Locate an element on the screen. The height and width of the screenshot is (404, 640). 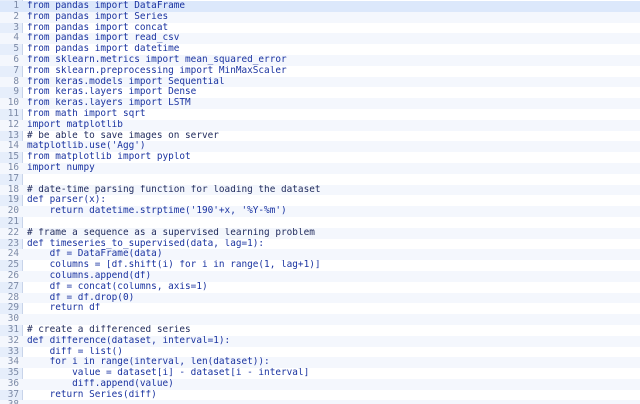
code-text: from matplotlib import pyplot is located at coordinates (331, 157).